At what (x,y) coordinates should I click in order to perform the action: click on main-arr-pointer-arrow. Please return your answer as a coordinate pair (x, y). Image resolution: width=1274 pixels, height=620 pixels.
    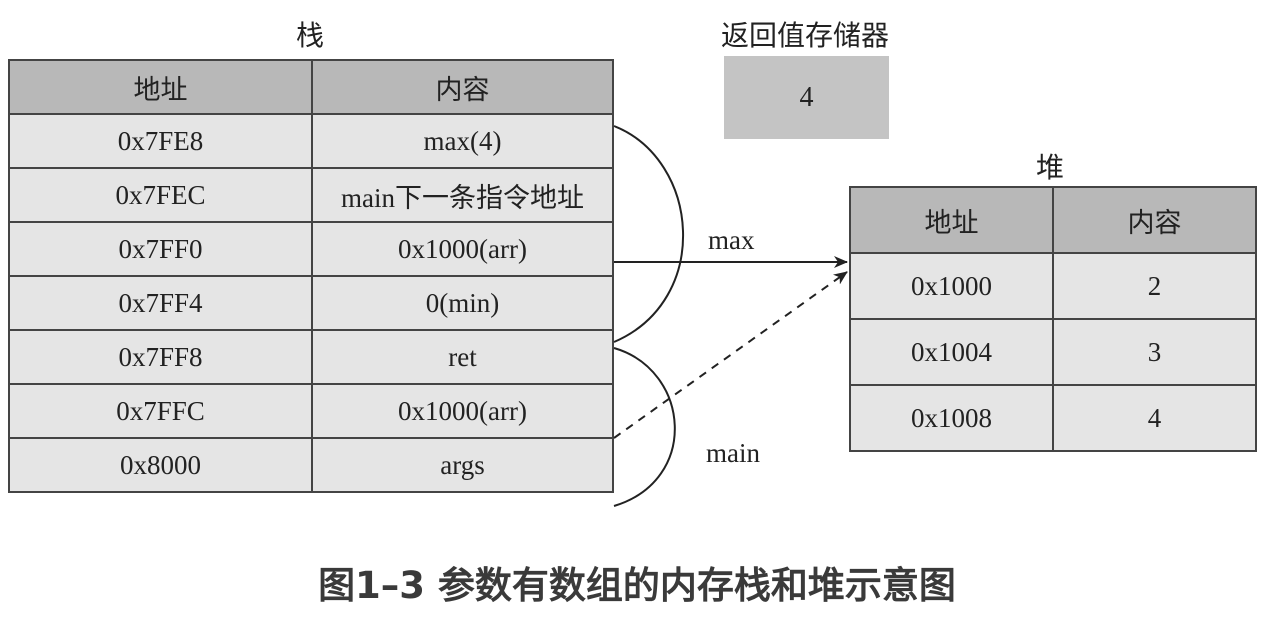
    Looking at the image, I should click on (730, 355).